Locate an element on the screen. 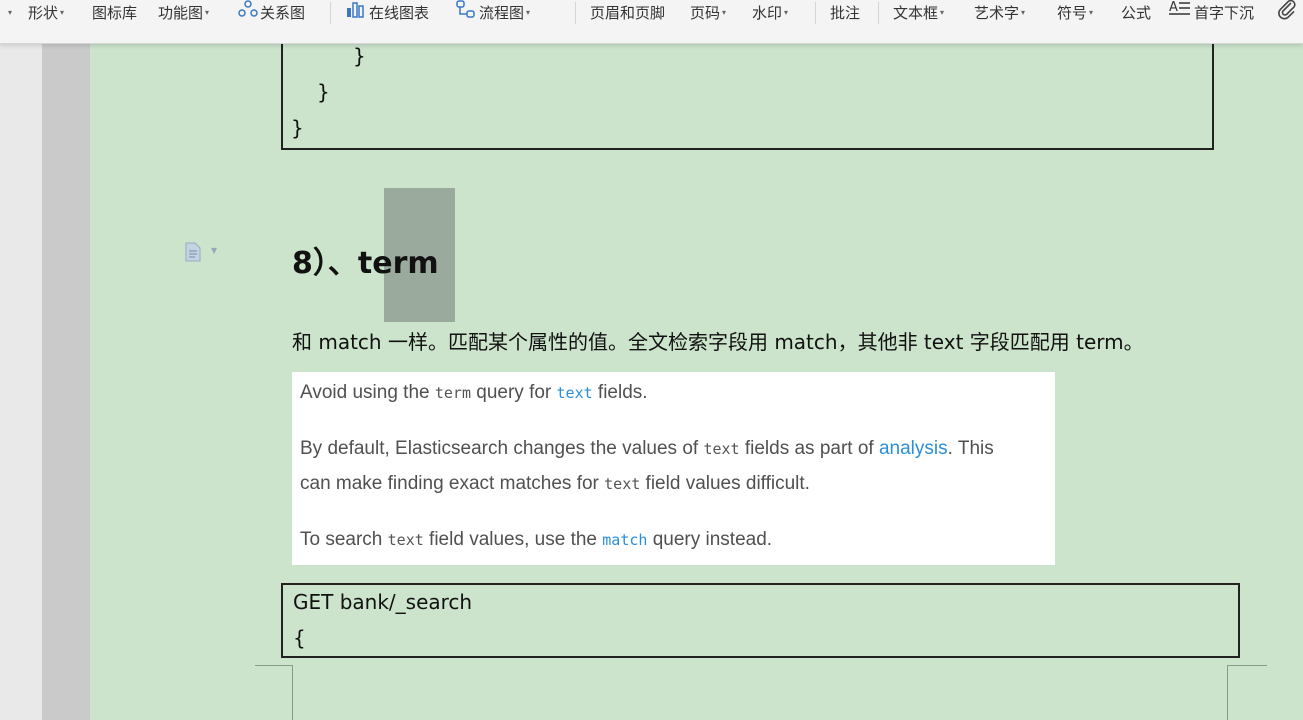  shape-button: 形状 ▾ is located at coordinates (46, 13).